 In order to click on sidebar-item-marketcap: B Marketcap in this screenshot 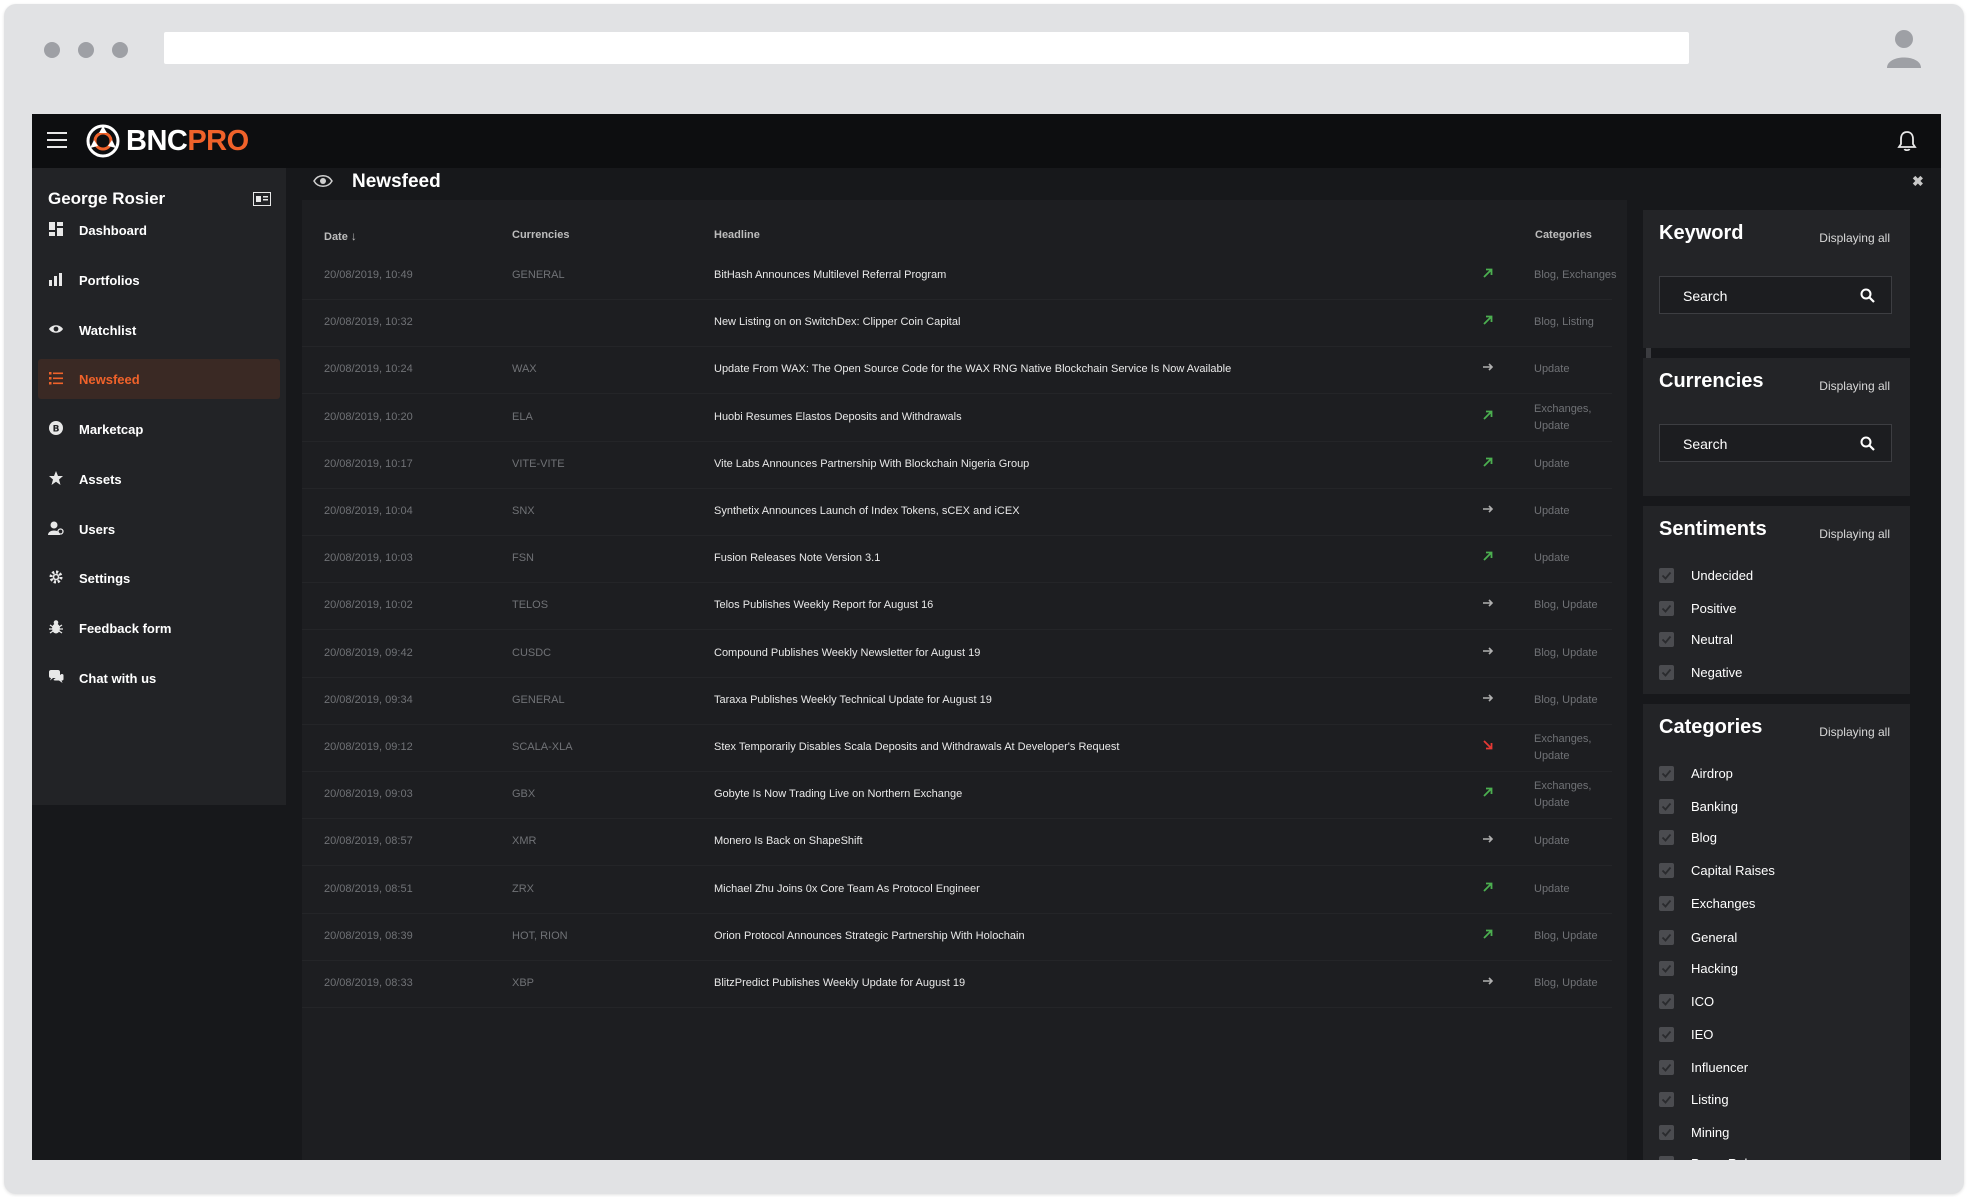, I will do `click(159, 429)`.